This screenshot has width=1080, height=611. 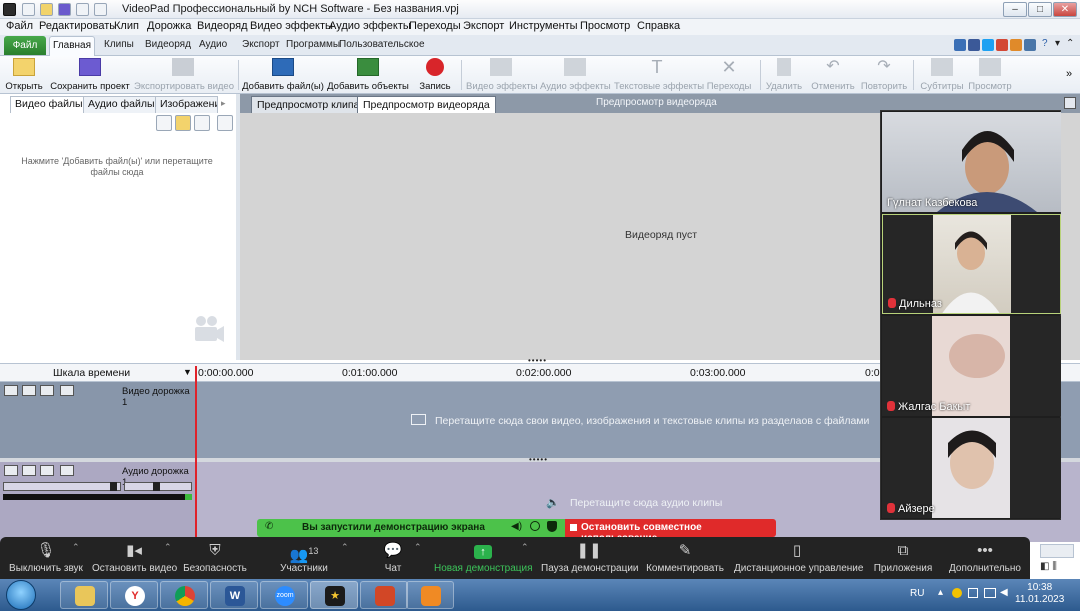 What do you see at coordinates (670, 531) in the screenshot?
I see `stop-share-button: Остановить совместное использование` at bounding box center [670, 531].